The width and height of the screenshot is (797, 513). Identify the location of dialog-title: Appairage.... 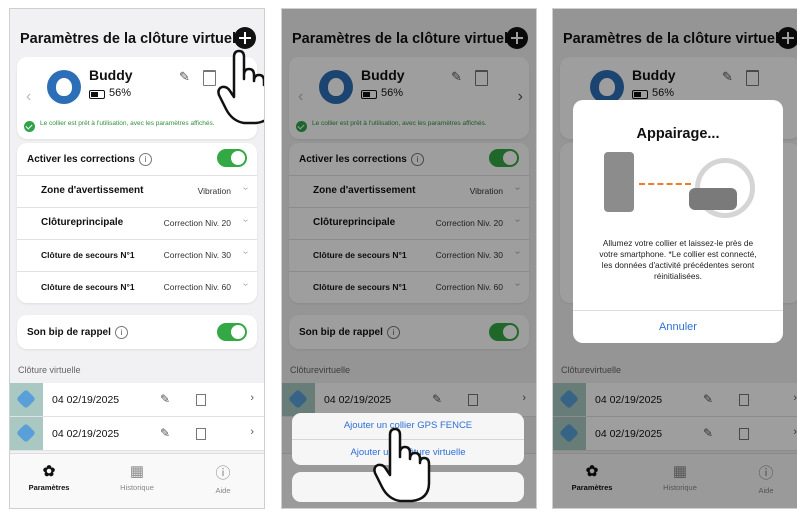
(678, 134).